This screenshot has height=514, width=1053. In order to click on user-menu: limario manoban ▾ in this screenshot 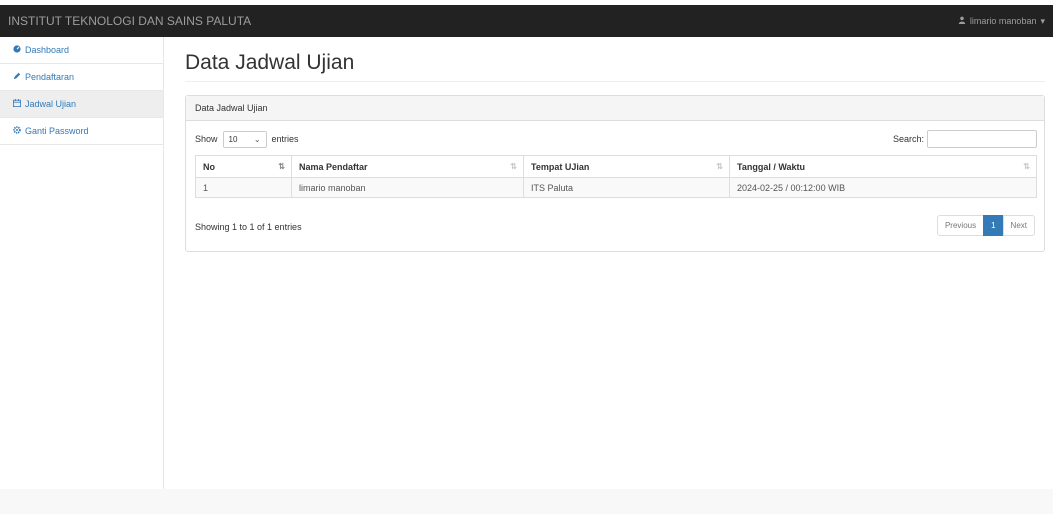, I will do `click(1001, 21)`.